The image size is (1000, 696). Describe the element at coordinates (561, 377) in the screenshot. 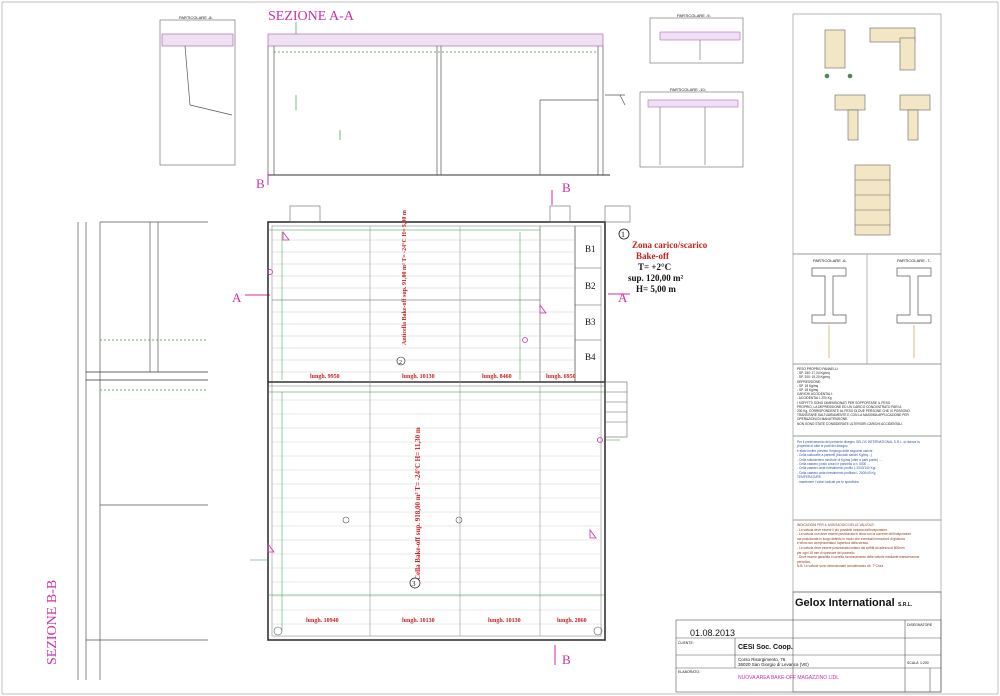

I see `panel-length-label: lungh. 6950` at that location.